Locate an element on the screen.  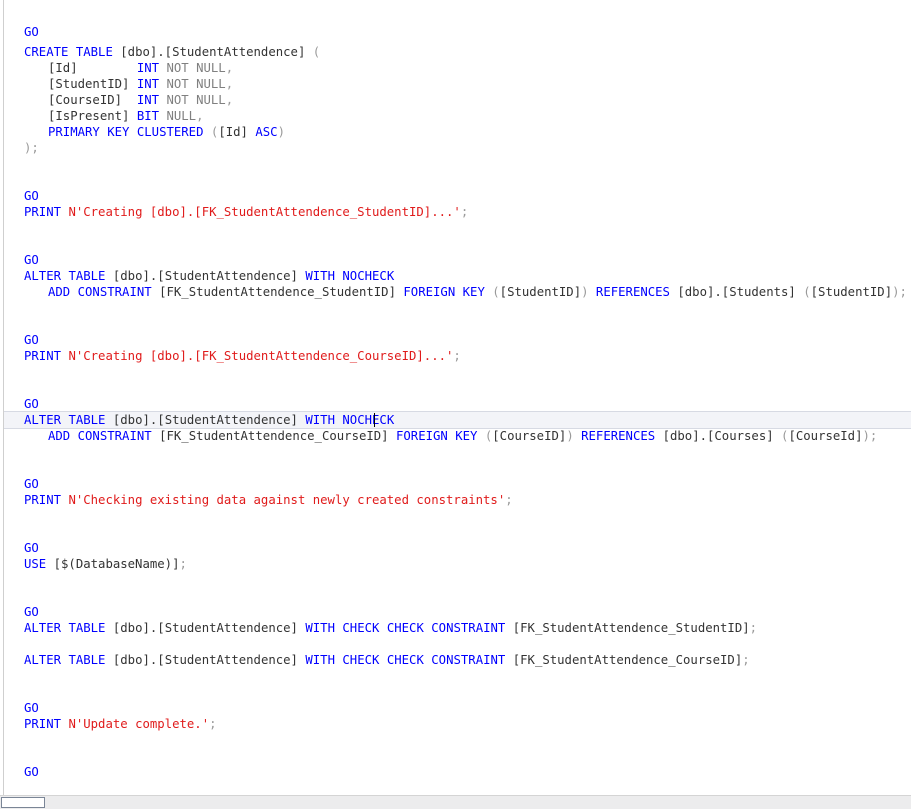
text-caret is located at coordinates (374, 420).